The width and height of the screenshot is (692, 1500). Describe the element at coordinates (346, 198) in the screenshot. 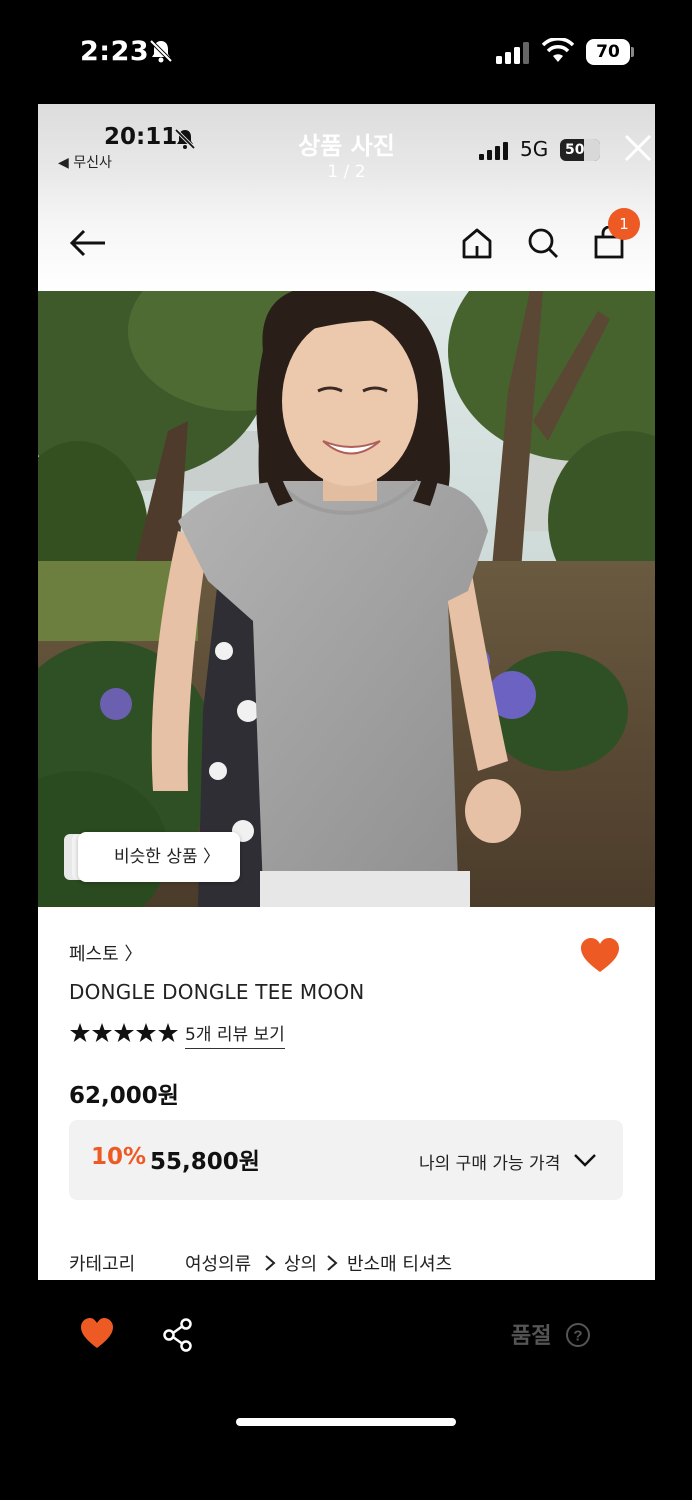

I see `inner-header: 20:11 ◀ 무신사 5G 50 상품 사진 1 / 2 1` at that location.